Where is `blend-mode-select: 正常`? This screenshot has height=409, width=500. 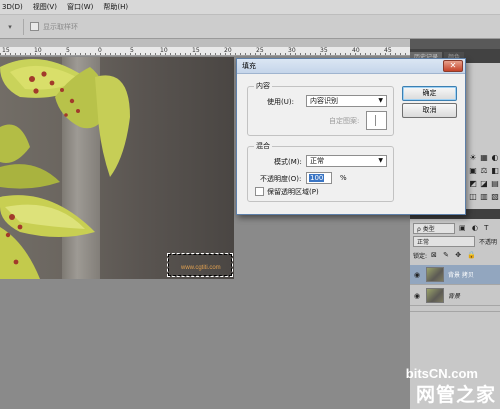 blend-mode-select: 正常 is located at coordinates (444, 241).